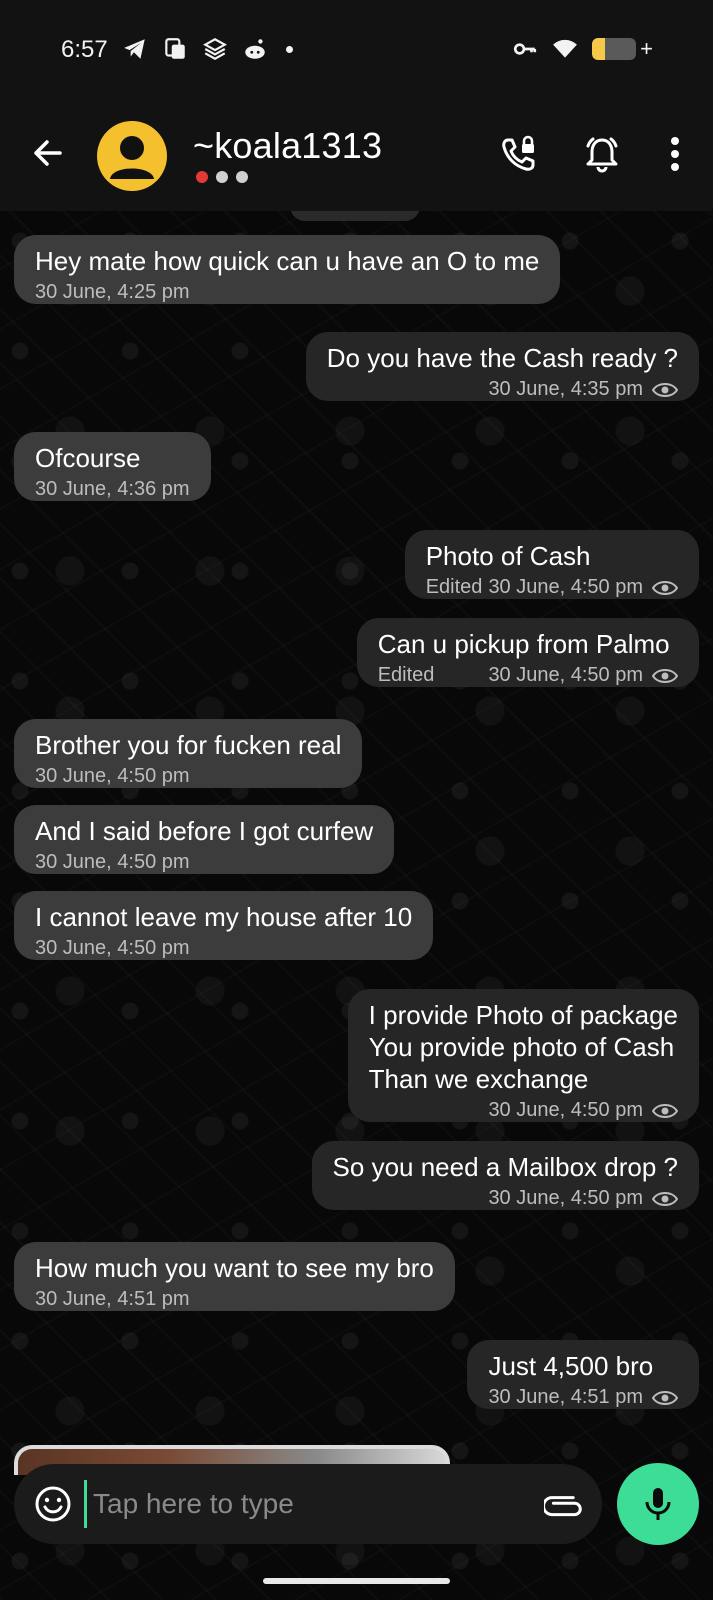 This screenshot has height=1600, width=713. I want to click on message-text: Brother you for fucken real, so click(188, 745).